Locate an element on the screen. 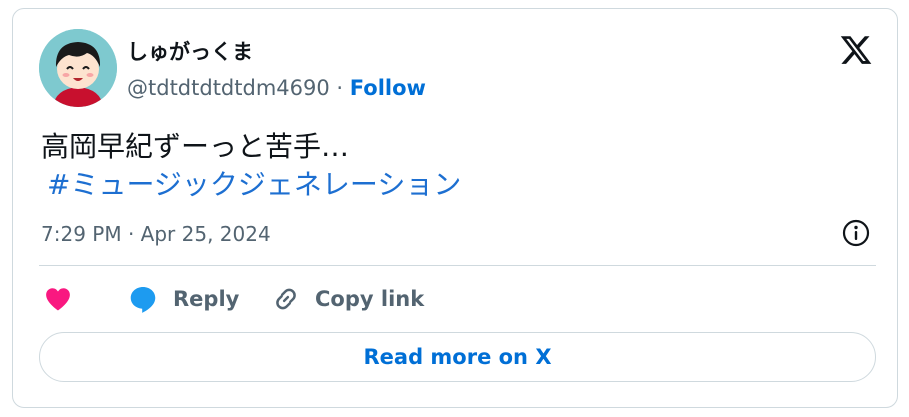  hashtag-link: #ミュージックジェネレーション is located at coordinates (254, 185).